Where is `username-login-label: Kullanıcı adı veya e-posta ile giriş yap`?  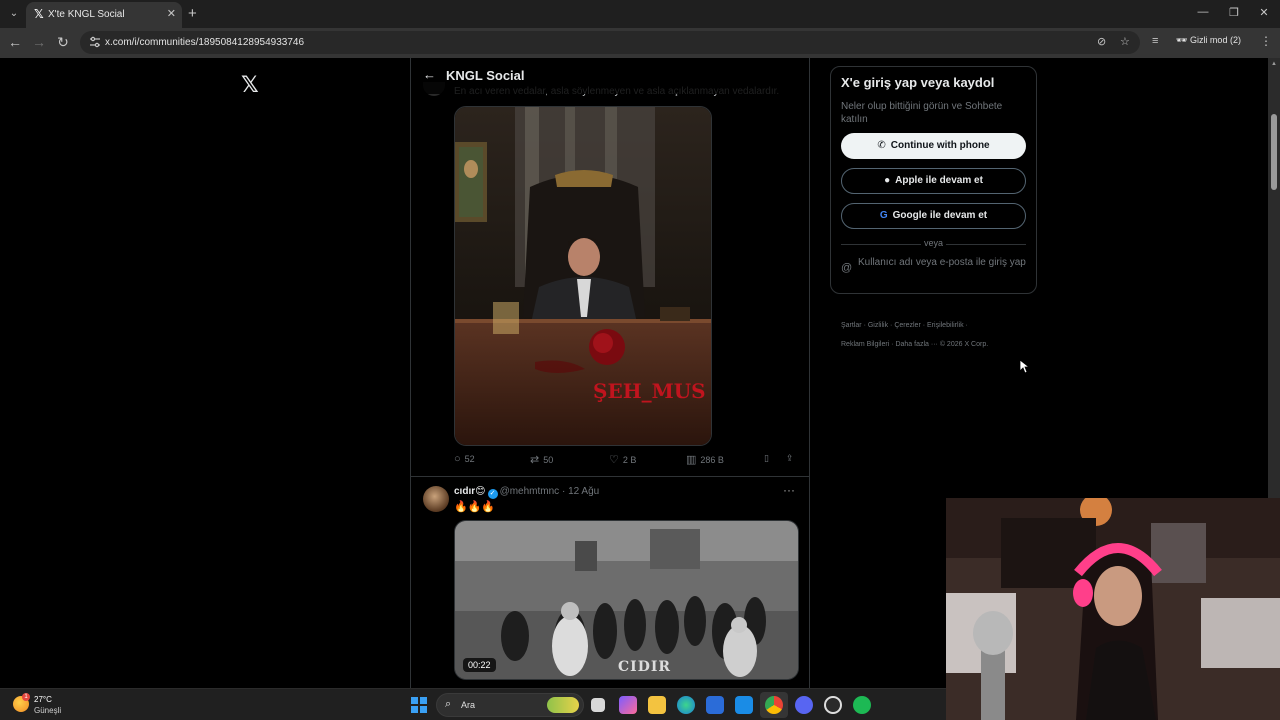 username-login-label: Kullanıcı adı veya e-posta ile giriş yap is located at coordinates (942, 262).